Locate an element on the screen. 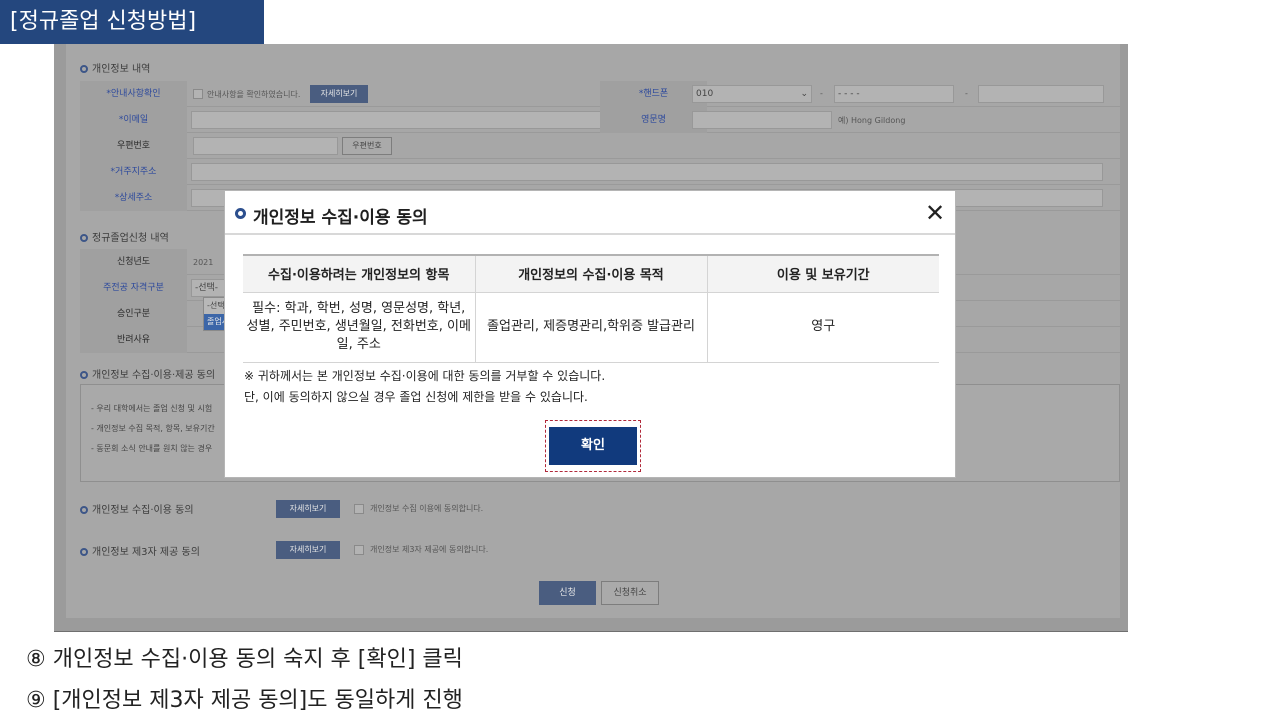 The height and width of the screenshot is (720, 1280). modal-note-1: ※ 귀하께서는 본 개인정보 수집·이용에 대한 동의를 거부할 수 있습니다. is located at coordinates (425, 376).